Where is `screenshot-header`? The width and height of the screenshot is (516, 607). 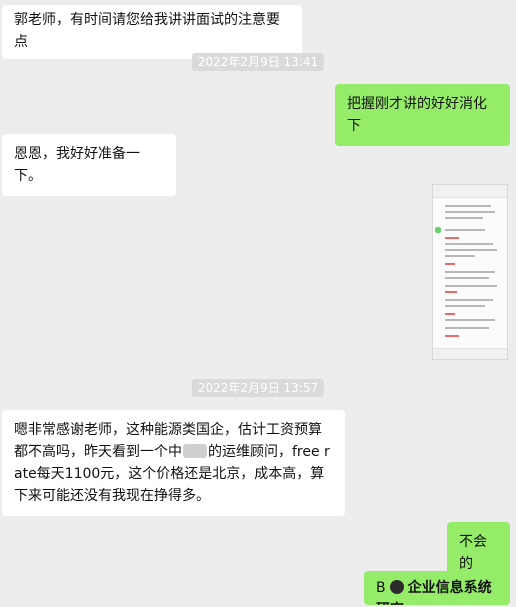
screenshot-header is located at coordinates (470, 191).